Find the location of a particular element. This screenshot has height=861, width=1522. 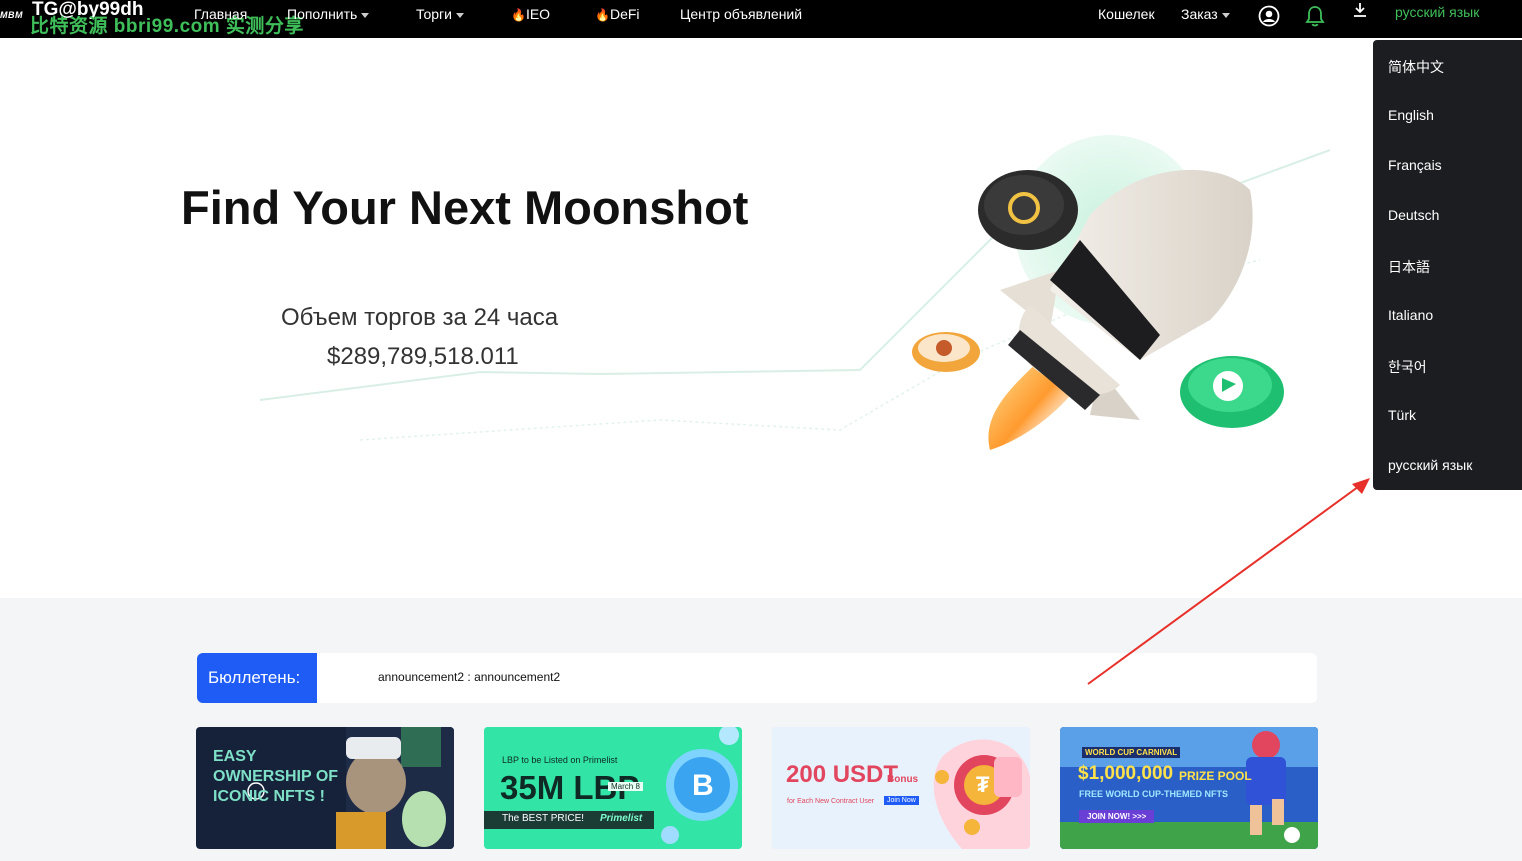

language-option-ja: 日本語 is located at coordinates (1409, 267).